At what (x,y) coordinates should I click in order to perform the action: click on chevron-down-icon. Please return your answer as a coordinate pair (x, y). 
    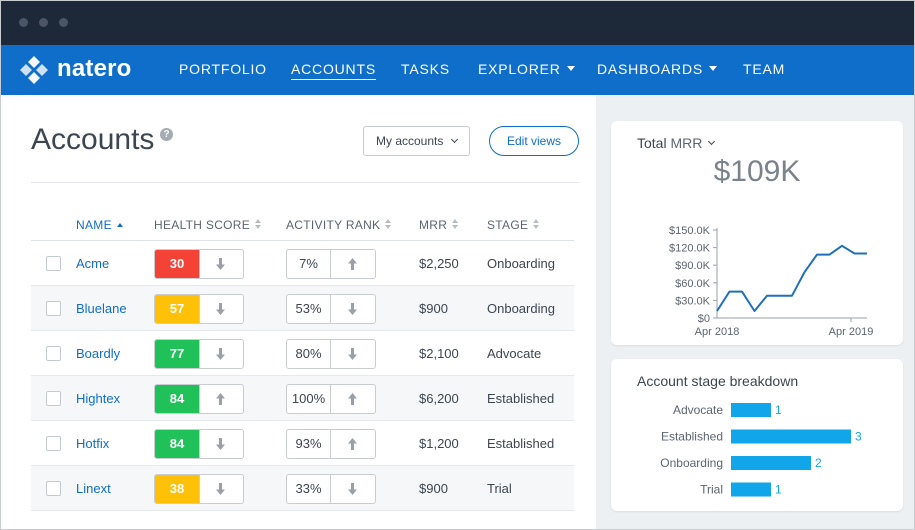
    Looking at the image, I should click on (454, 139).